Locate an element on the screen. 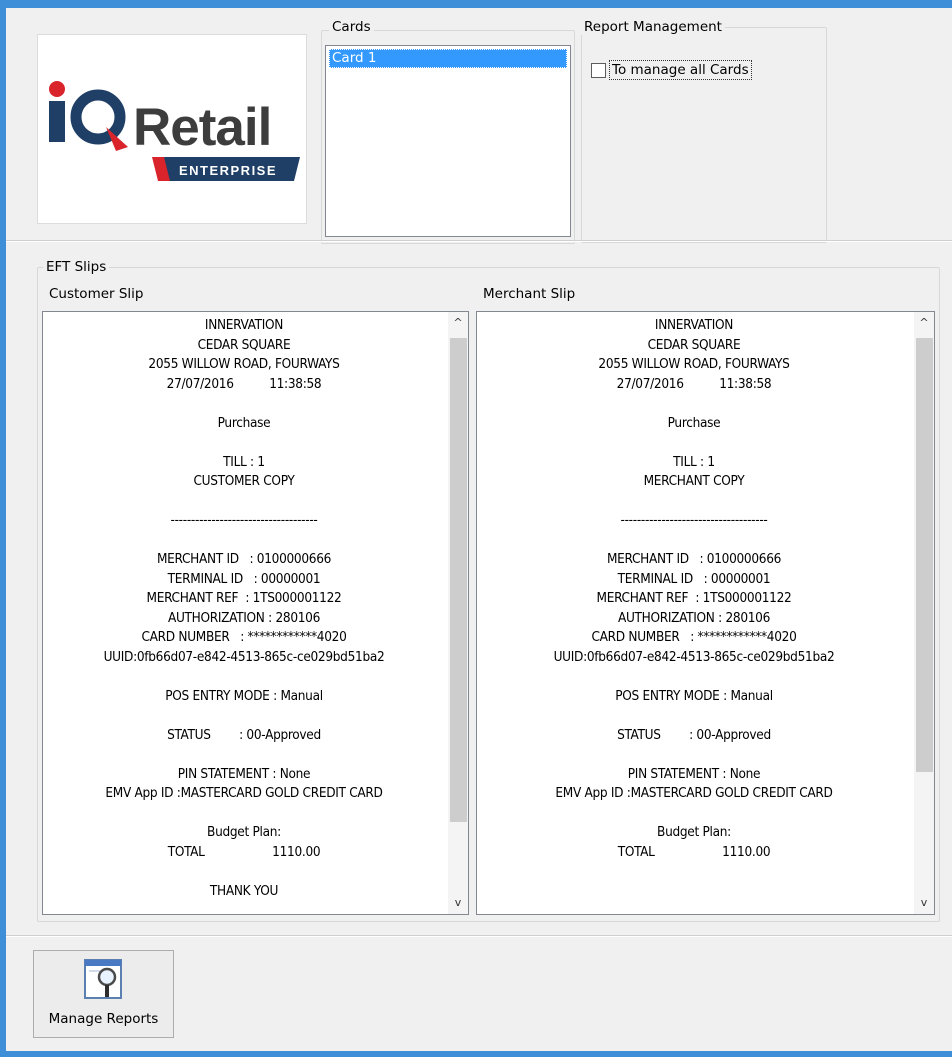  svg-text: ENTERPRISE is located at coordinates (228, 170).